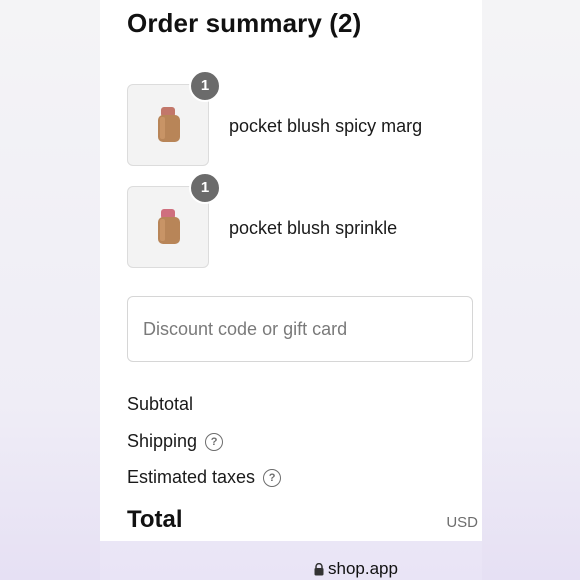  I want to click on browser-address-bar: shop.app, so click(290, 560).